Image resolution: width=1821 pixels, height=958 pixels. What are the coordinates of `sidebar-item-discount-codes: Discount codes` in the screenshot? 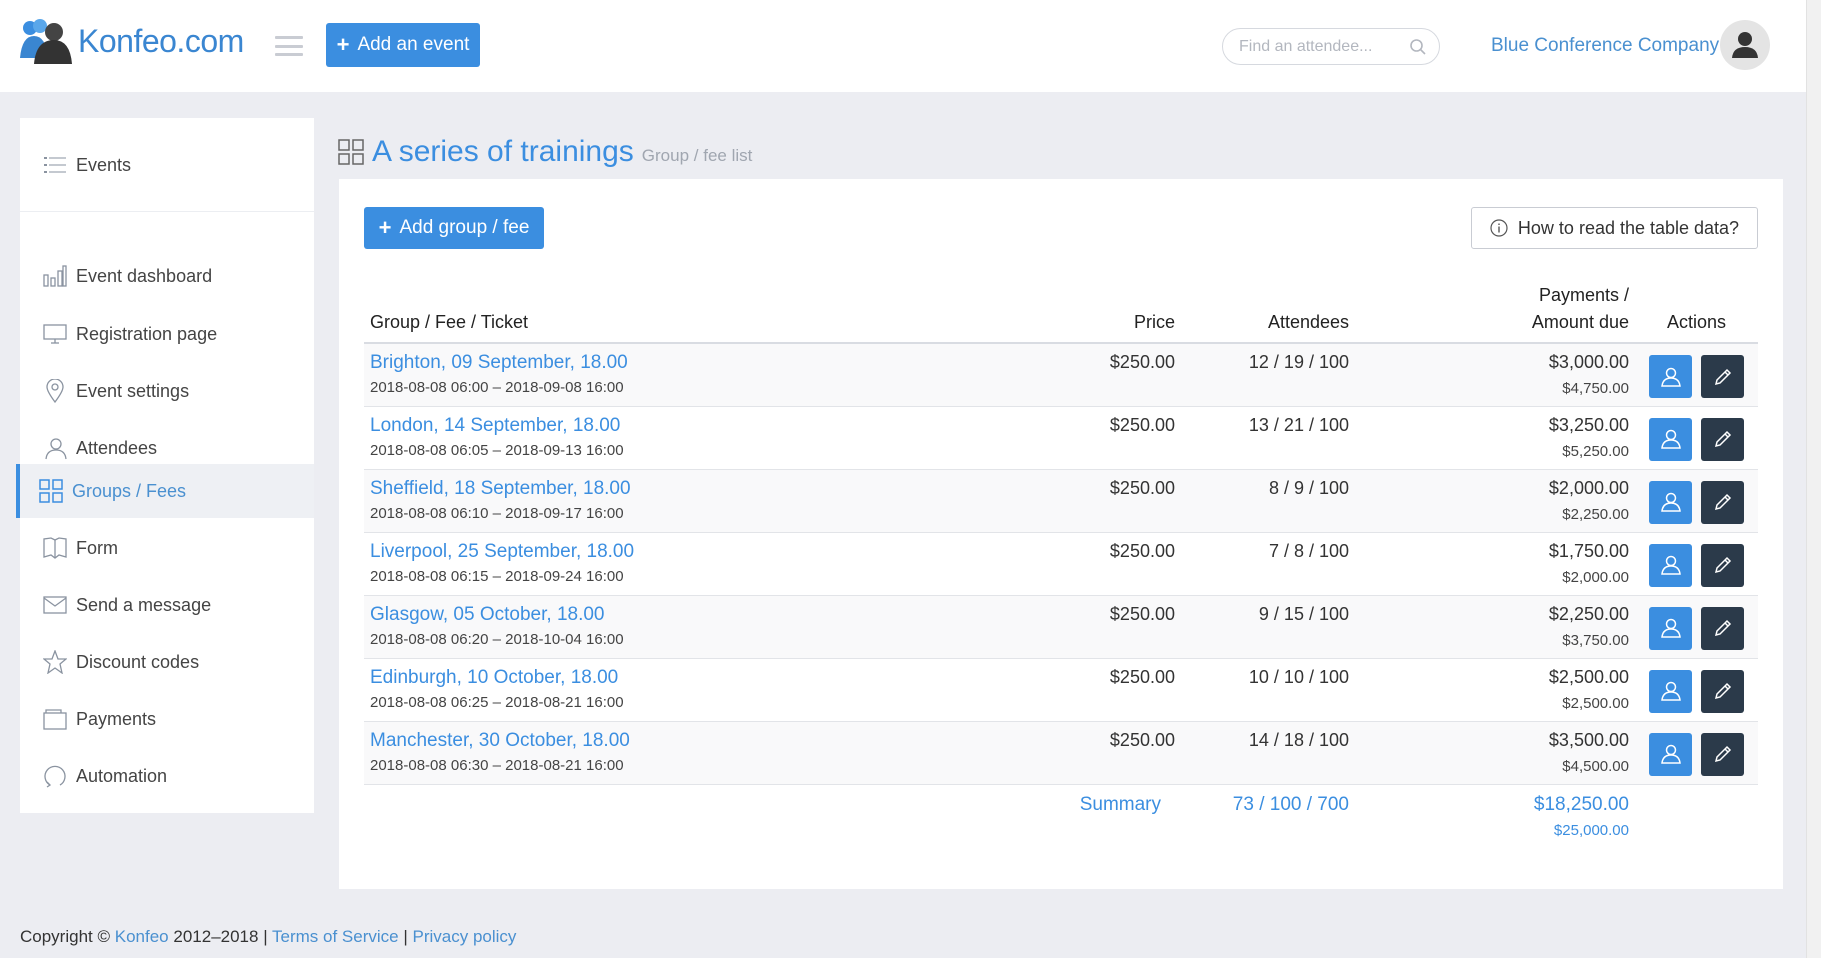 It's located at (167, 662).